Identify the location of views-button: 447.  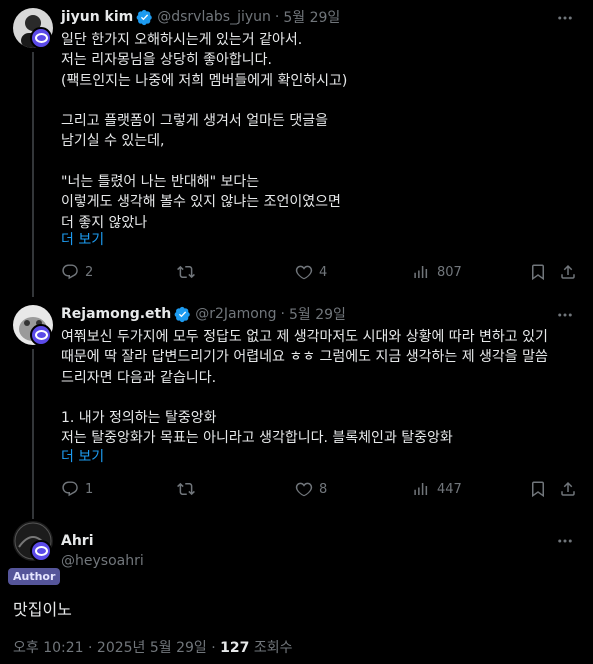
(437, 489).